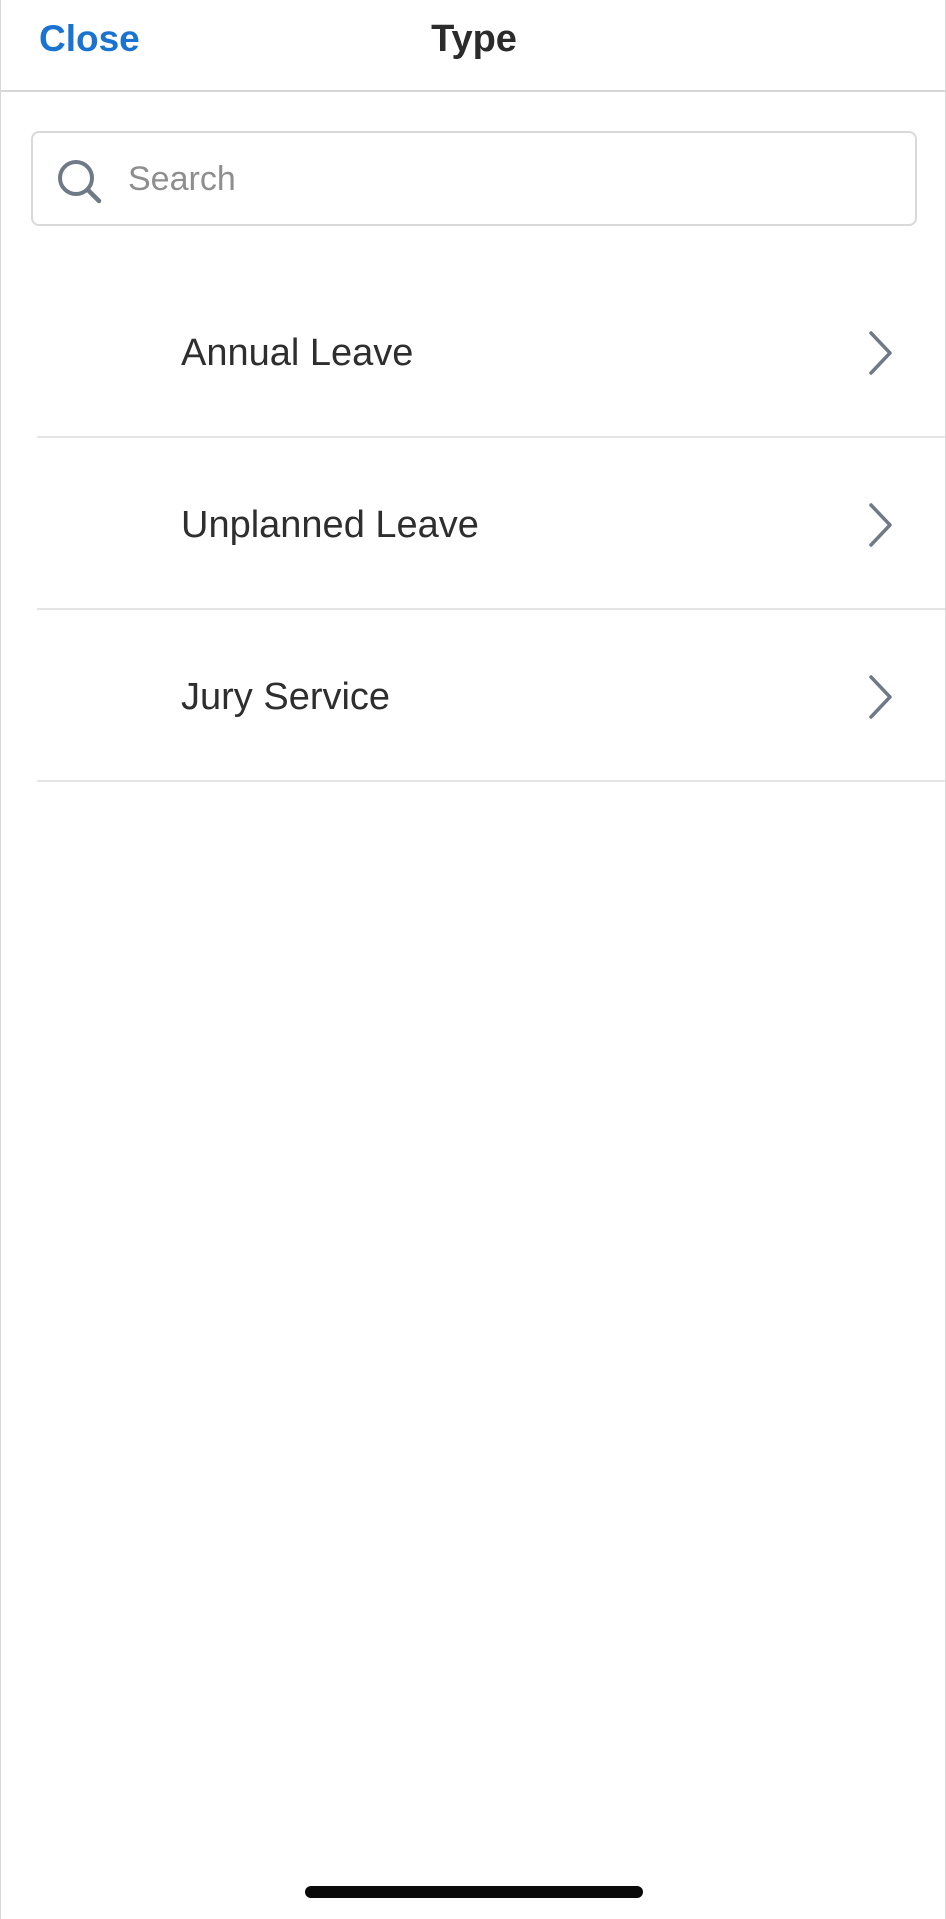 The image size is (946, 1919). Describe the element at coordinates (491, 352) in the screenshot. I see `list-item-annual-leave: Annual Leave` at that location.